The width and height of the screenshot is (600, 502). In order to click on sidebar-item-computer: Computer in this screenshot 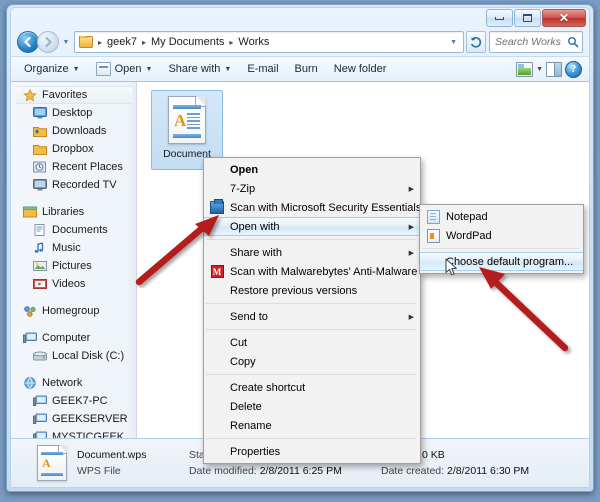, I will do `click(73, 338)`.